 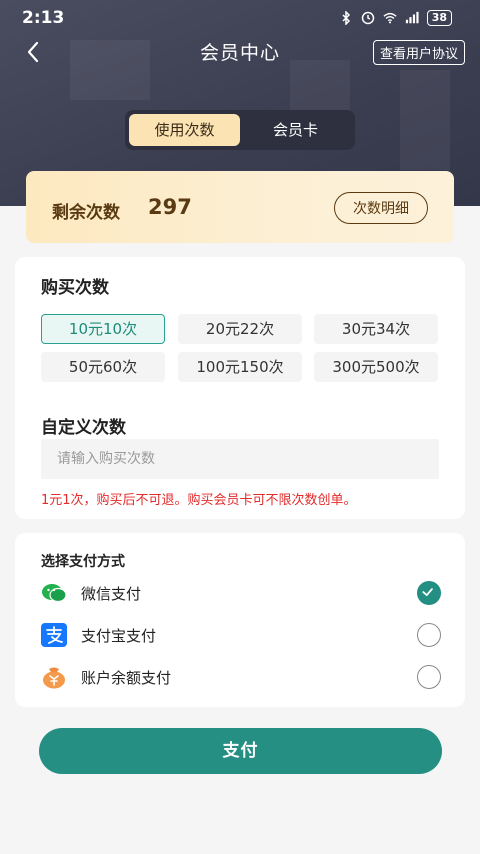 What do you see at coordinates (412, 17) in the screenshot?
I see `signal-icon` at bounding box center [412, 17].